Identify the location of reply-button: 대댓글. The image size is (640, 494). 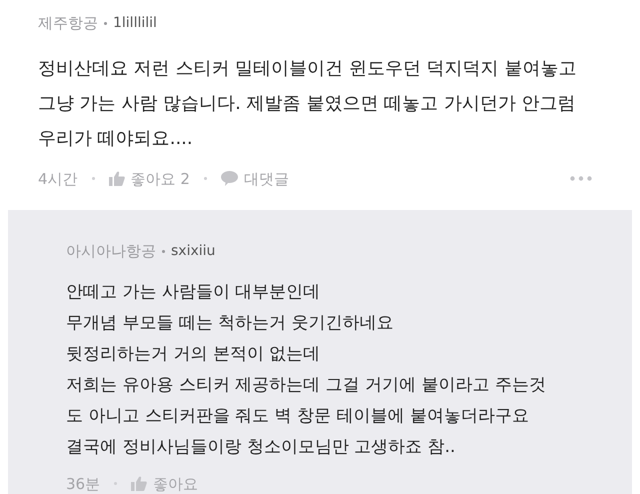
(254, 179).